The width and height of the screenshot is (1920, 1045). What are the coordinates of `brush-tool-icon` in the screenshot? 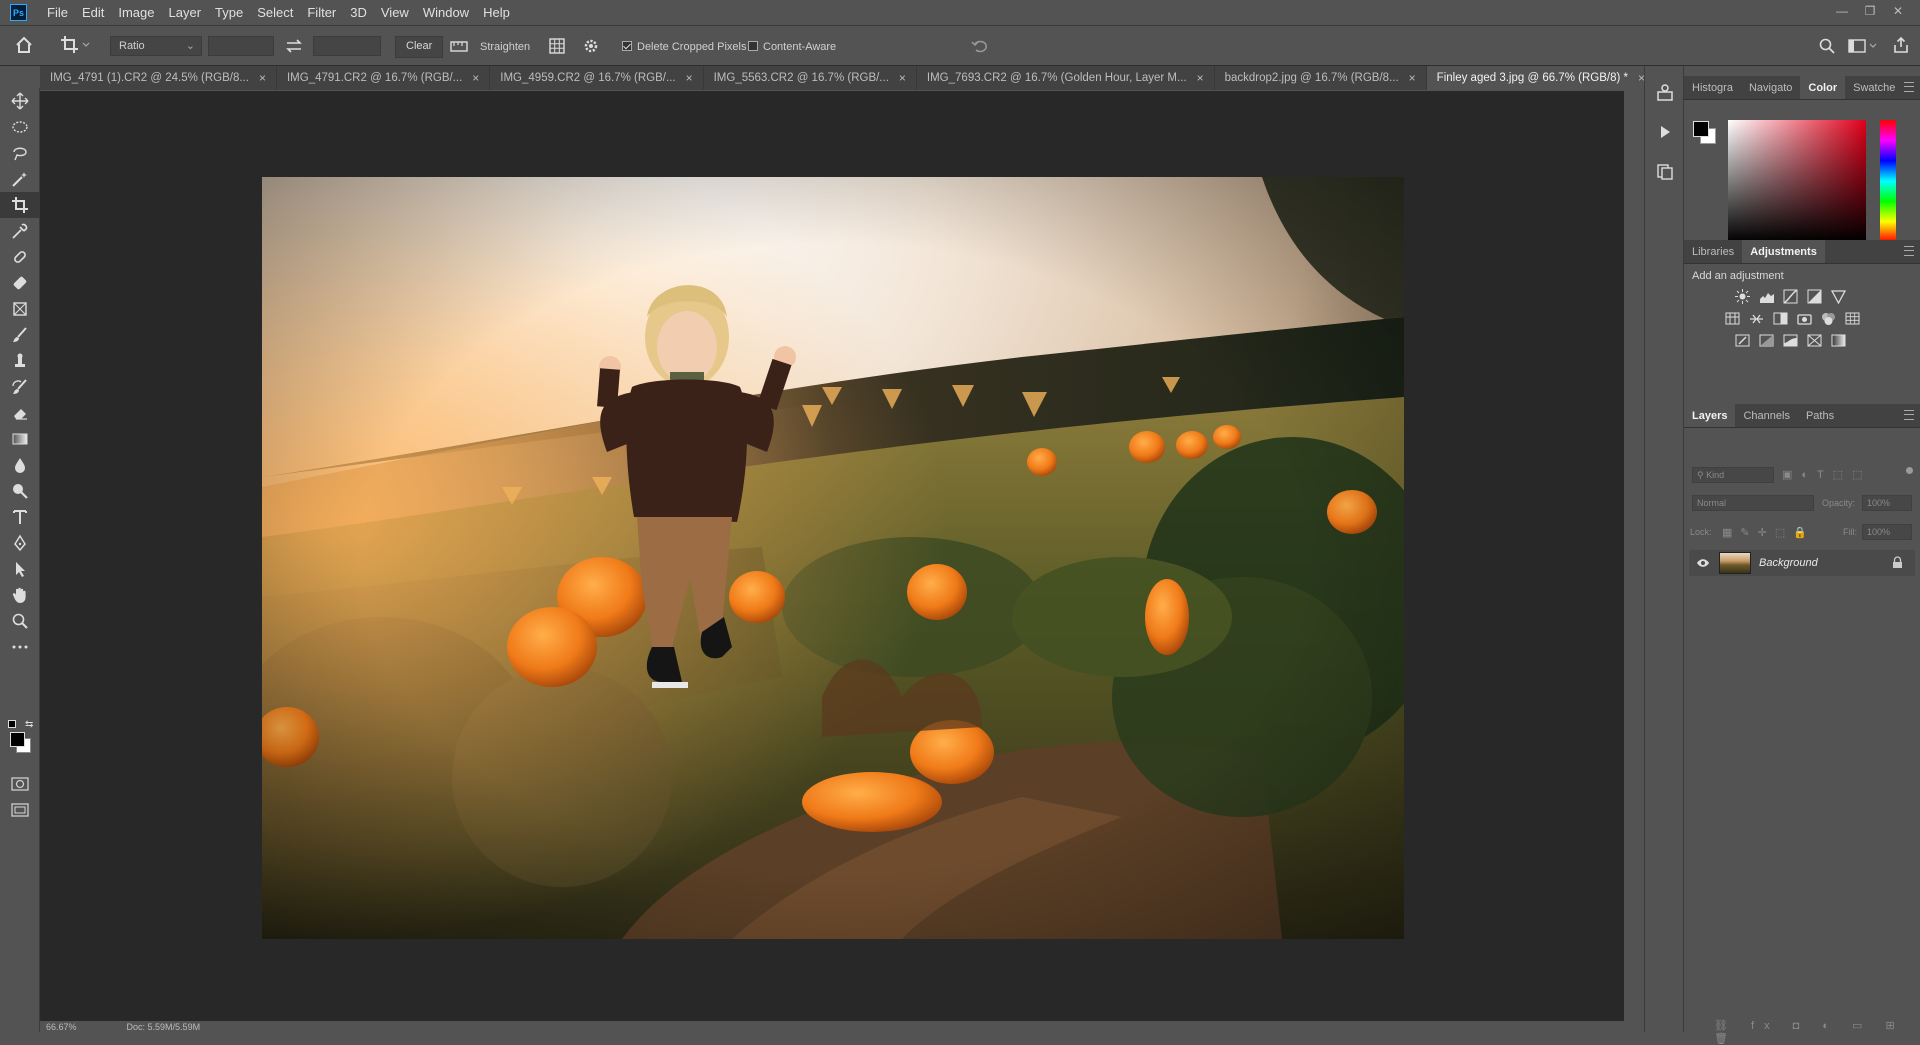 It's located at (20, 335).